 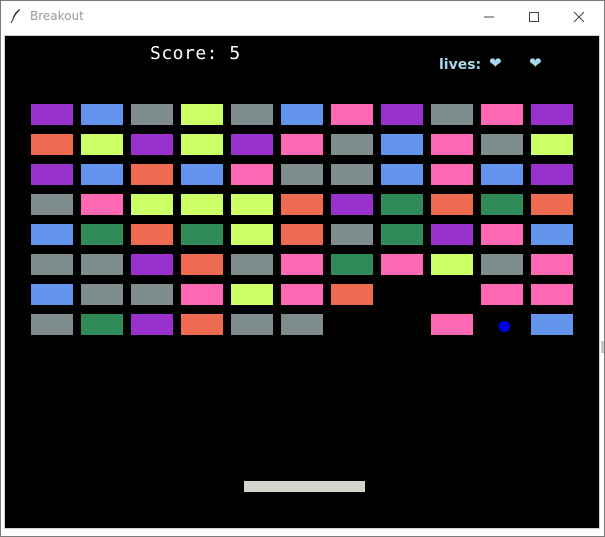 What do you see at coordinates (304, 486) in the screenshot?
I see `paddle` at bounding box center [304, 486].